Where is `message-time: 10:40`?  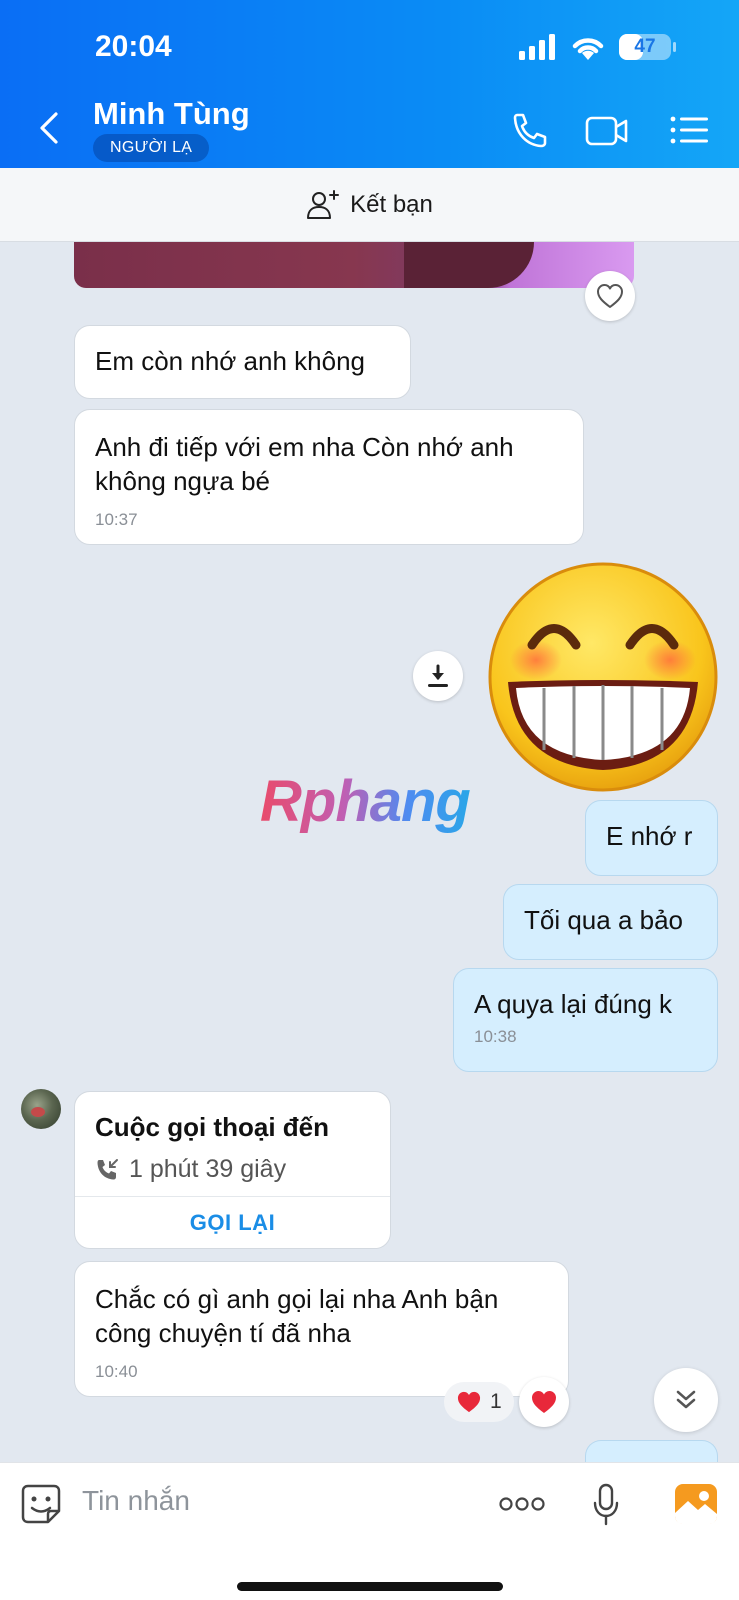
message-time: 10:40 is located at coordinates (116, 1371).